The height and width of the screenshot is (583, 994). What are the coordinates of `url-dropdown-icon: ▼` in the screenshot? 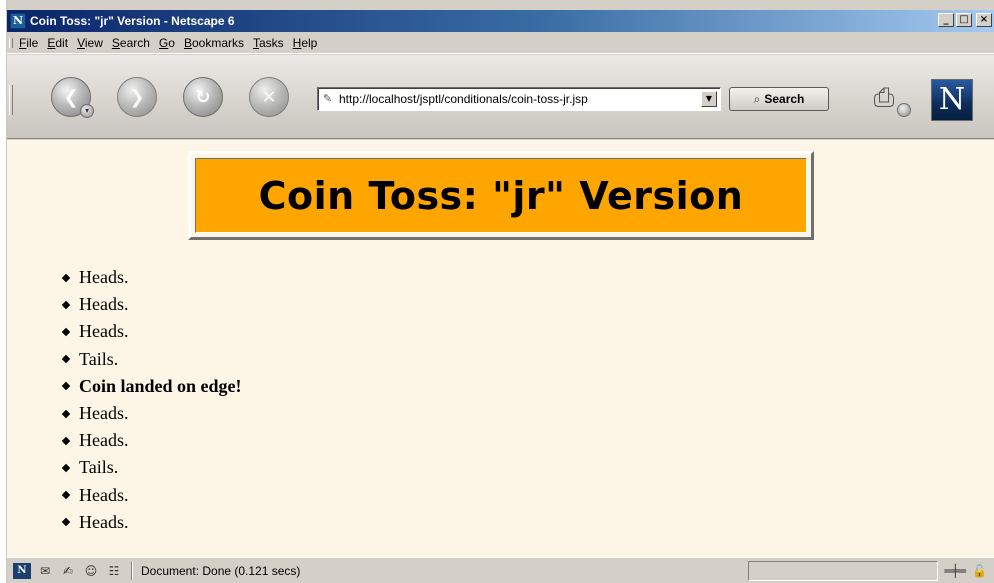 It's located at (709, 99).